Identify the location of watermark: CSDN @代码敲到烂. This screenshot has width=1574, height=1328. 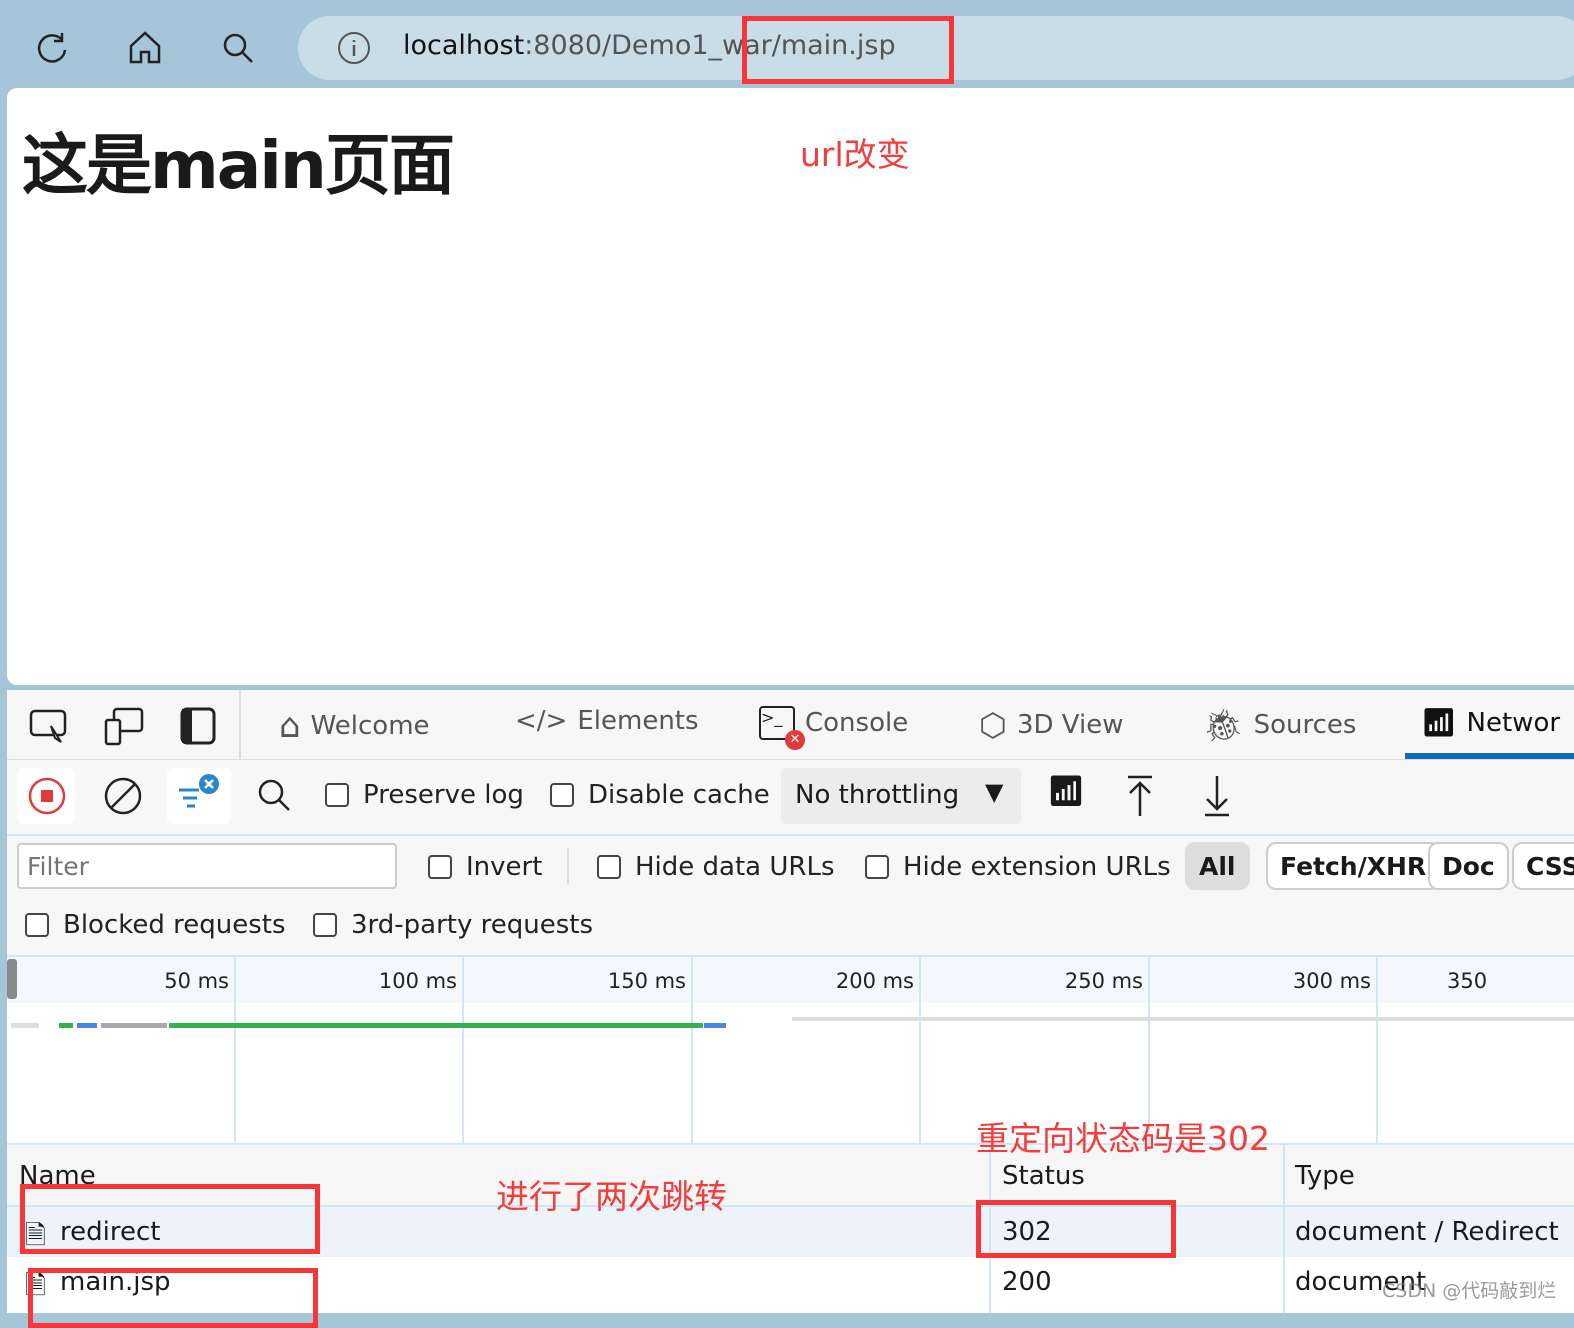
(1469, 1291).